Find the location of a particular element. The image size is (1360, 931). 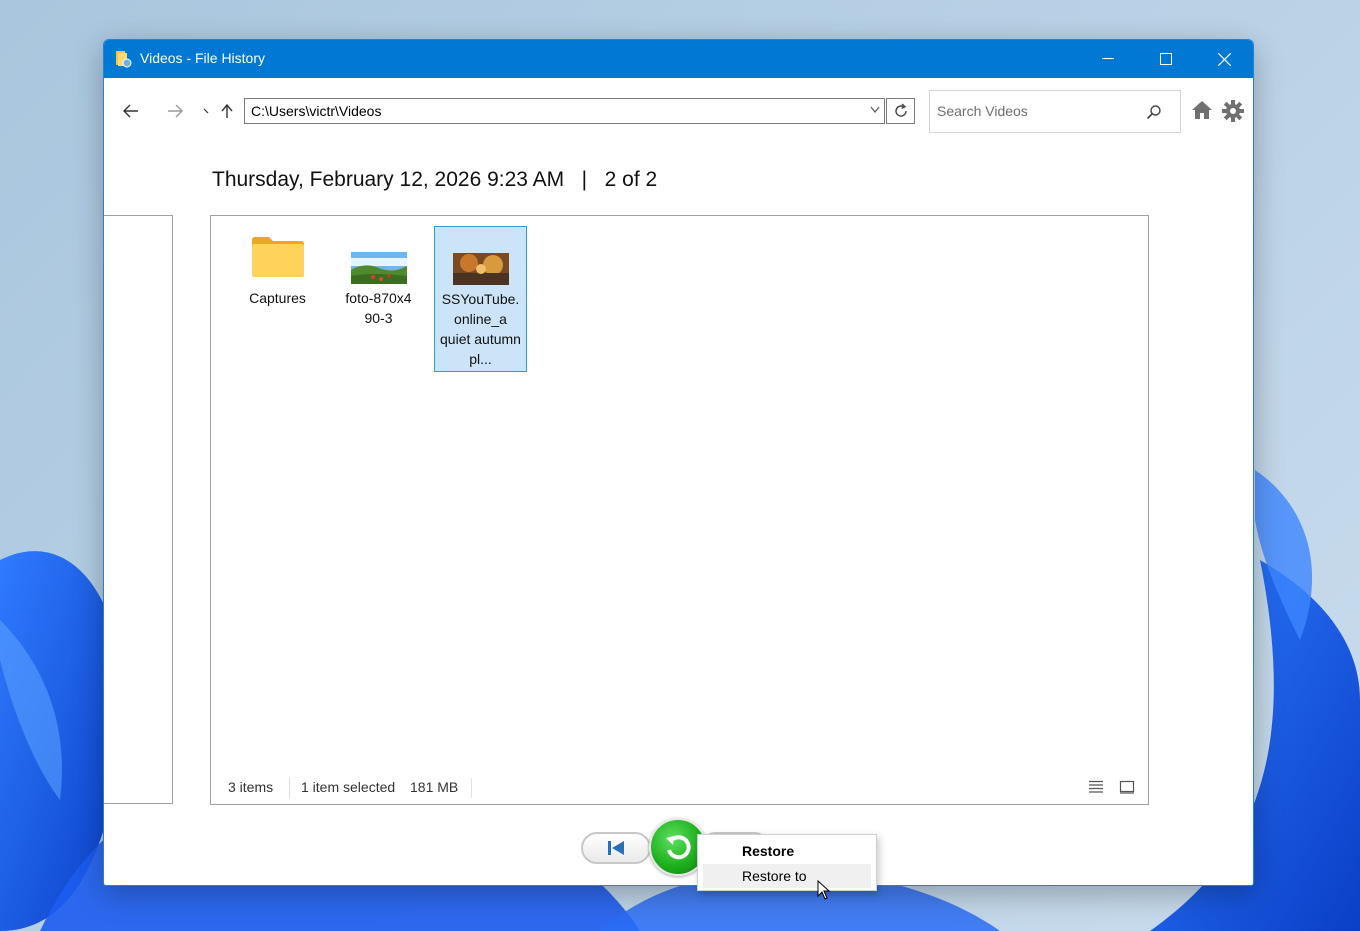

close-icon is located at coordinates (1224, 59).